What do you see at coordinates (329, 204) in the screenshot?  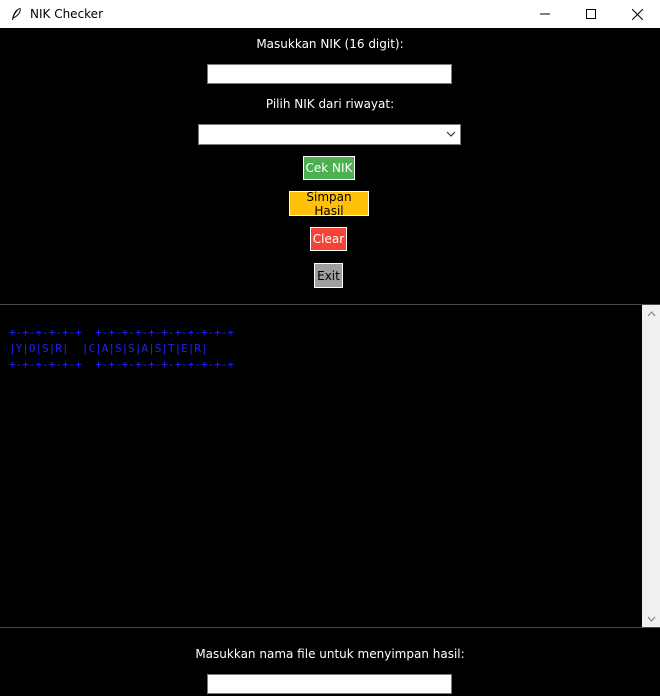 I see `save-result-button: Simpan Hasil` at bounding box center [329, 204].